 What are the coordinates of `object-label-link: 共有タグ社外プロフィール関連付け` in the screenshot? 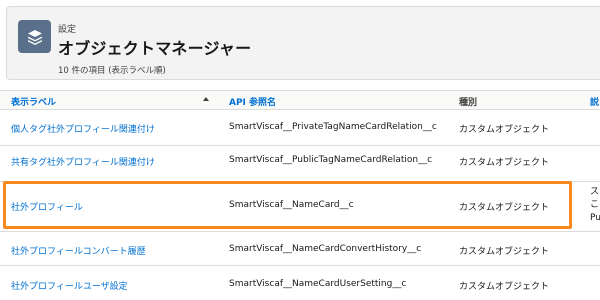 It's located at (83, 161).